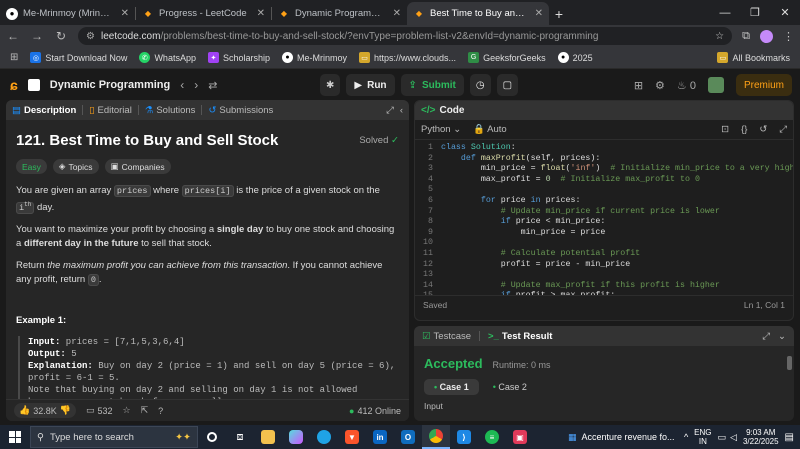 The height and width of the screenshot is (449, 800). What do you see at coordinates (755, 12) in the screenshot?
I see `restore-icon: ❐` at bounding box center [755, 12].